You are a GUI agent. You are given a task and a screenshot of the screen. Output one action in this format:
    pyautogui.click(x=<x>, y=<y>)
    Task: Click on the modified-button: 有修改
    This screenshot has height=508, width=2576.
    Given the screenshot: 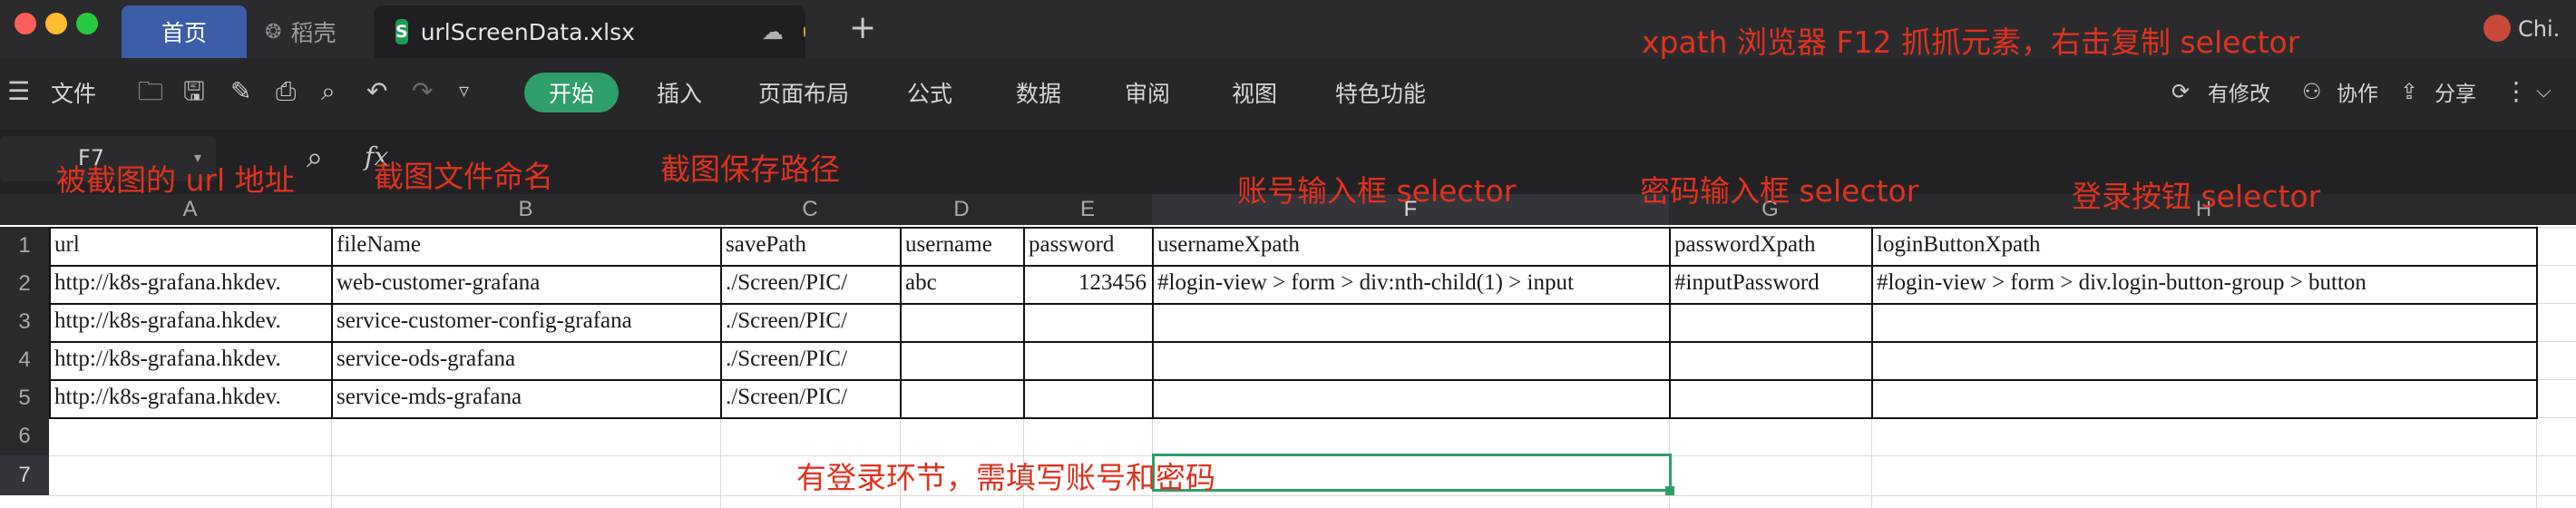 What is the action you would take?
    pyautogui.click(x=2239, y=91)
    